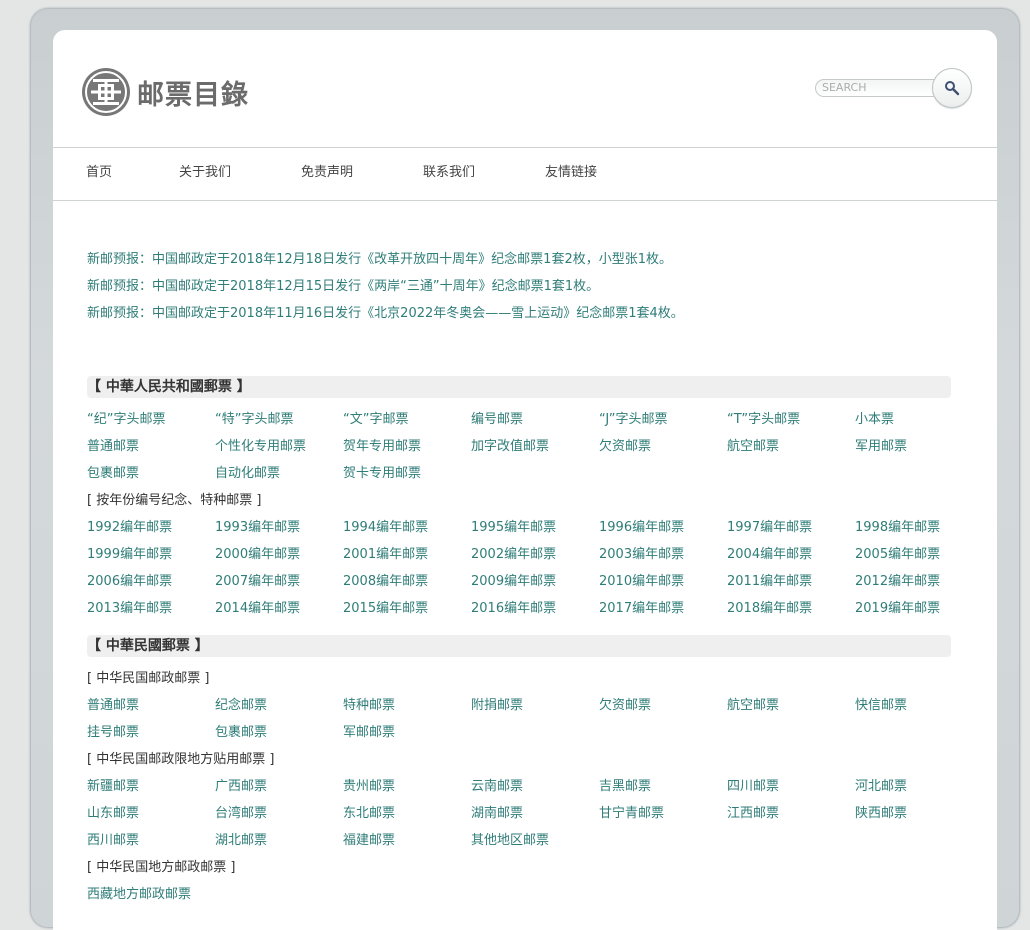 This screenshot has width=1030, height=930. What do you see at coordinates (205, 173) in the screenshot?
I see `nav-about: 关于我们` at bounding box center [205, 173].